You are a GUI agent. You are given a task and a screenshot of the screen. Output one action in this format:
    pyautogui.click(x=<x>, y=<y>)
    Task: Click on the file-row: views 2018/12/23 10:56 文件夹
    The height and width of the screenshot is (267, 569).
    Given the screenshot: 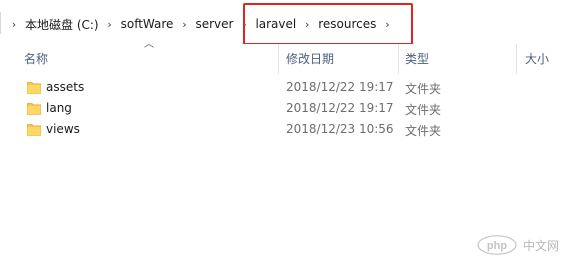 What is the action you would take?
    pyautogui.click(x=284, y=129)
    